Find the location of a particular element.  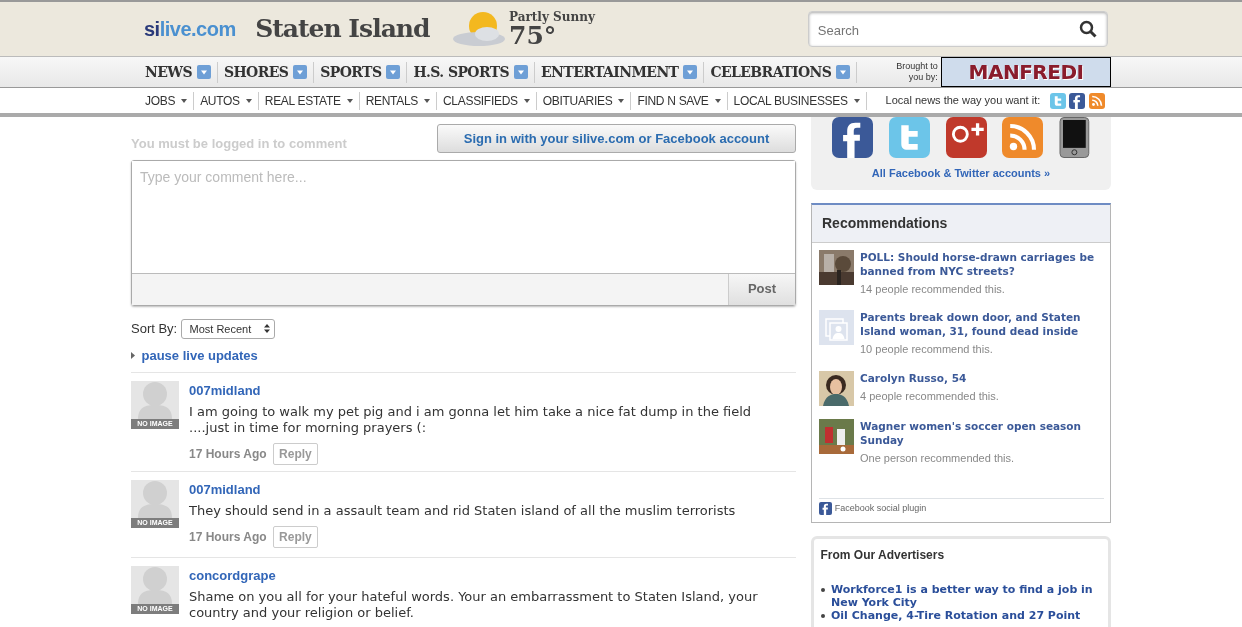

recommendation-link: Parents break down door, and Staten Island woman, 31, found dead inside is located at coordinates (982, 324).